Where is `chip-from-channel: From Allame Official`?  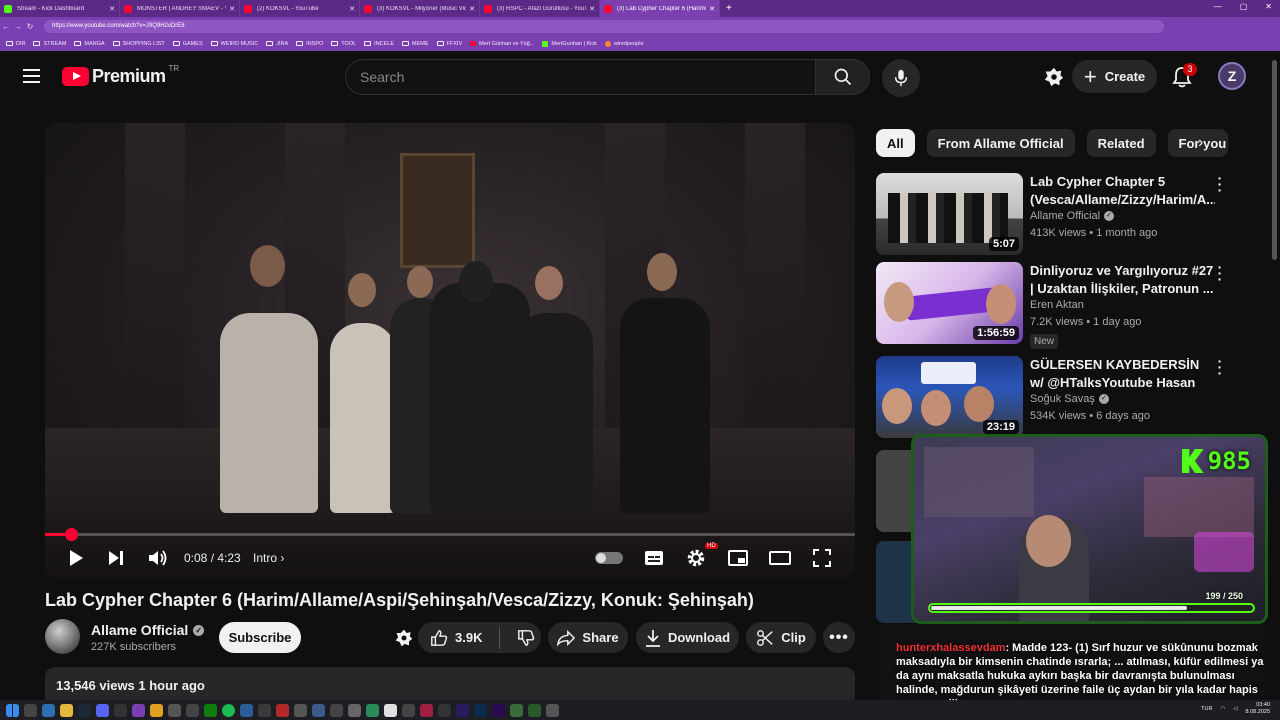 chip-from-channel: From Allame Official is located at coordinates (1000, 143).